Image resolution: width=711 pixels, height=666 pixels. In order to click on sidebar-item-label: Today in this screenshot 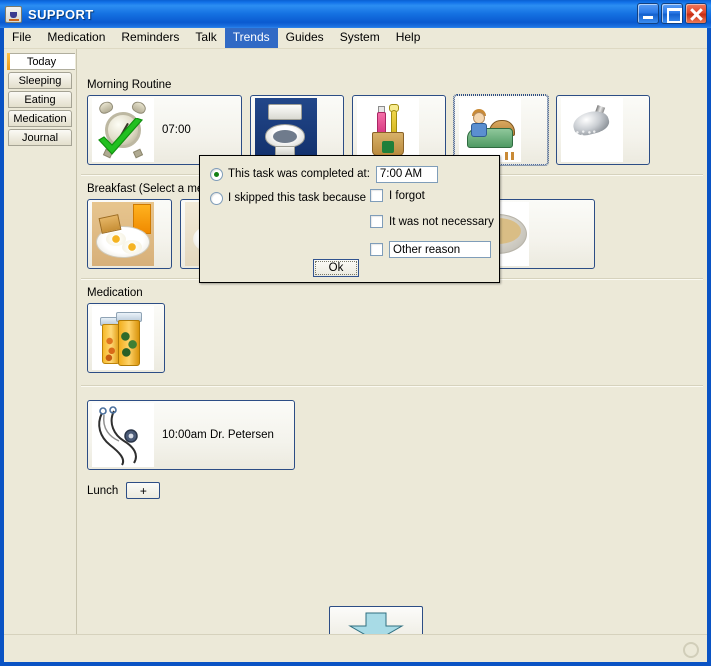, I will do `click(41, 61)`.